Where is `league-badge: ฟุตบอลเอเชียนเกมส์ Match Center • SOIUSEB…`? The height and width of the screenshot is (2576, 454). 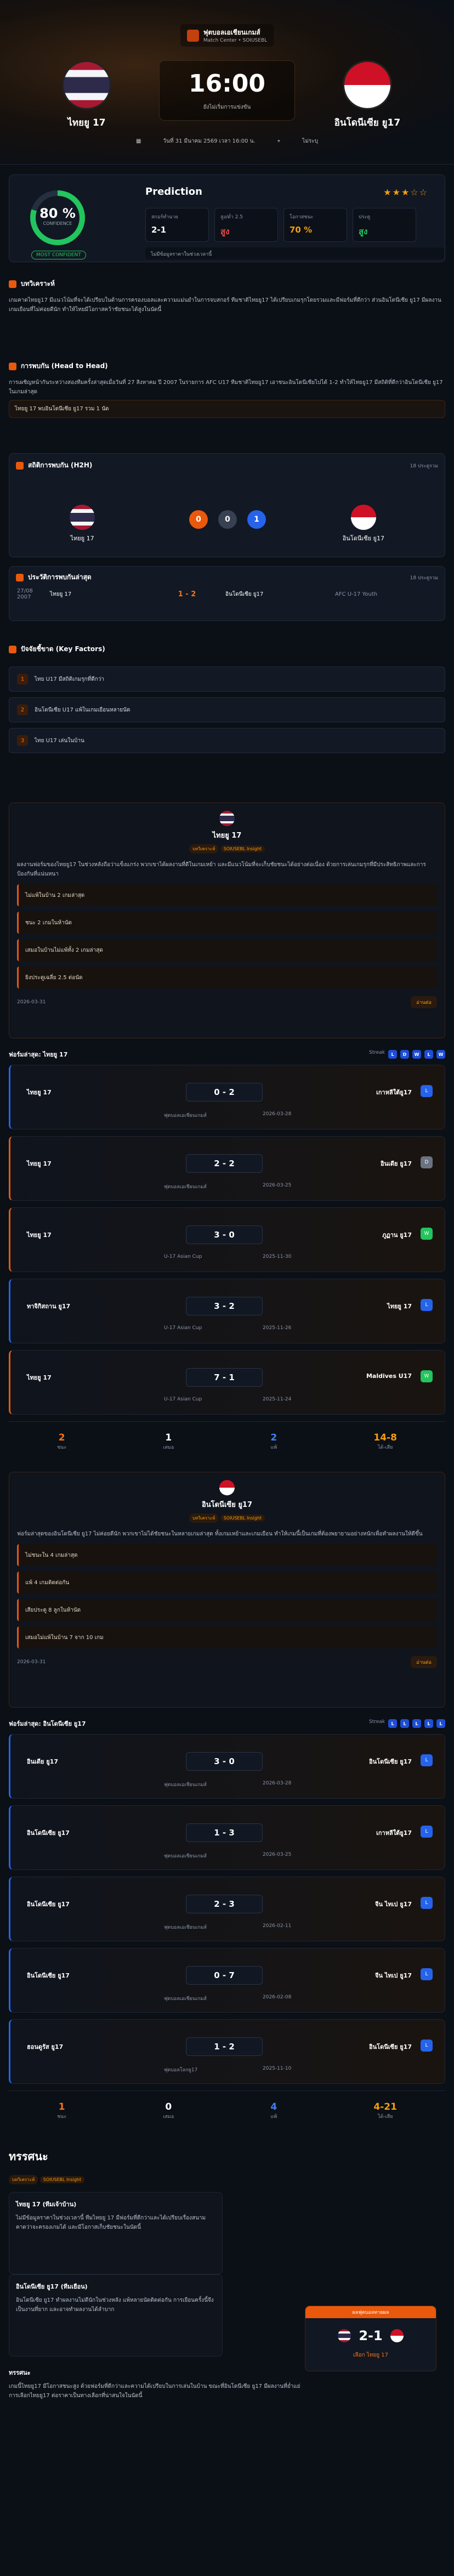
league-badge: ฟุตบอลเอเชียนเกมส์ Match Center • SOIUSEB… is located at coordinates (227, 35).